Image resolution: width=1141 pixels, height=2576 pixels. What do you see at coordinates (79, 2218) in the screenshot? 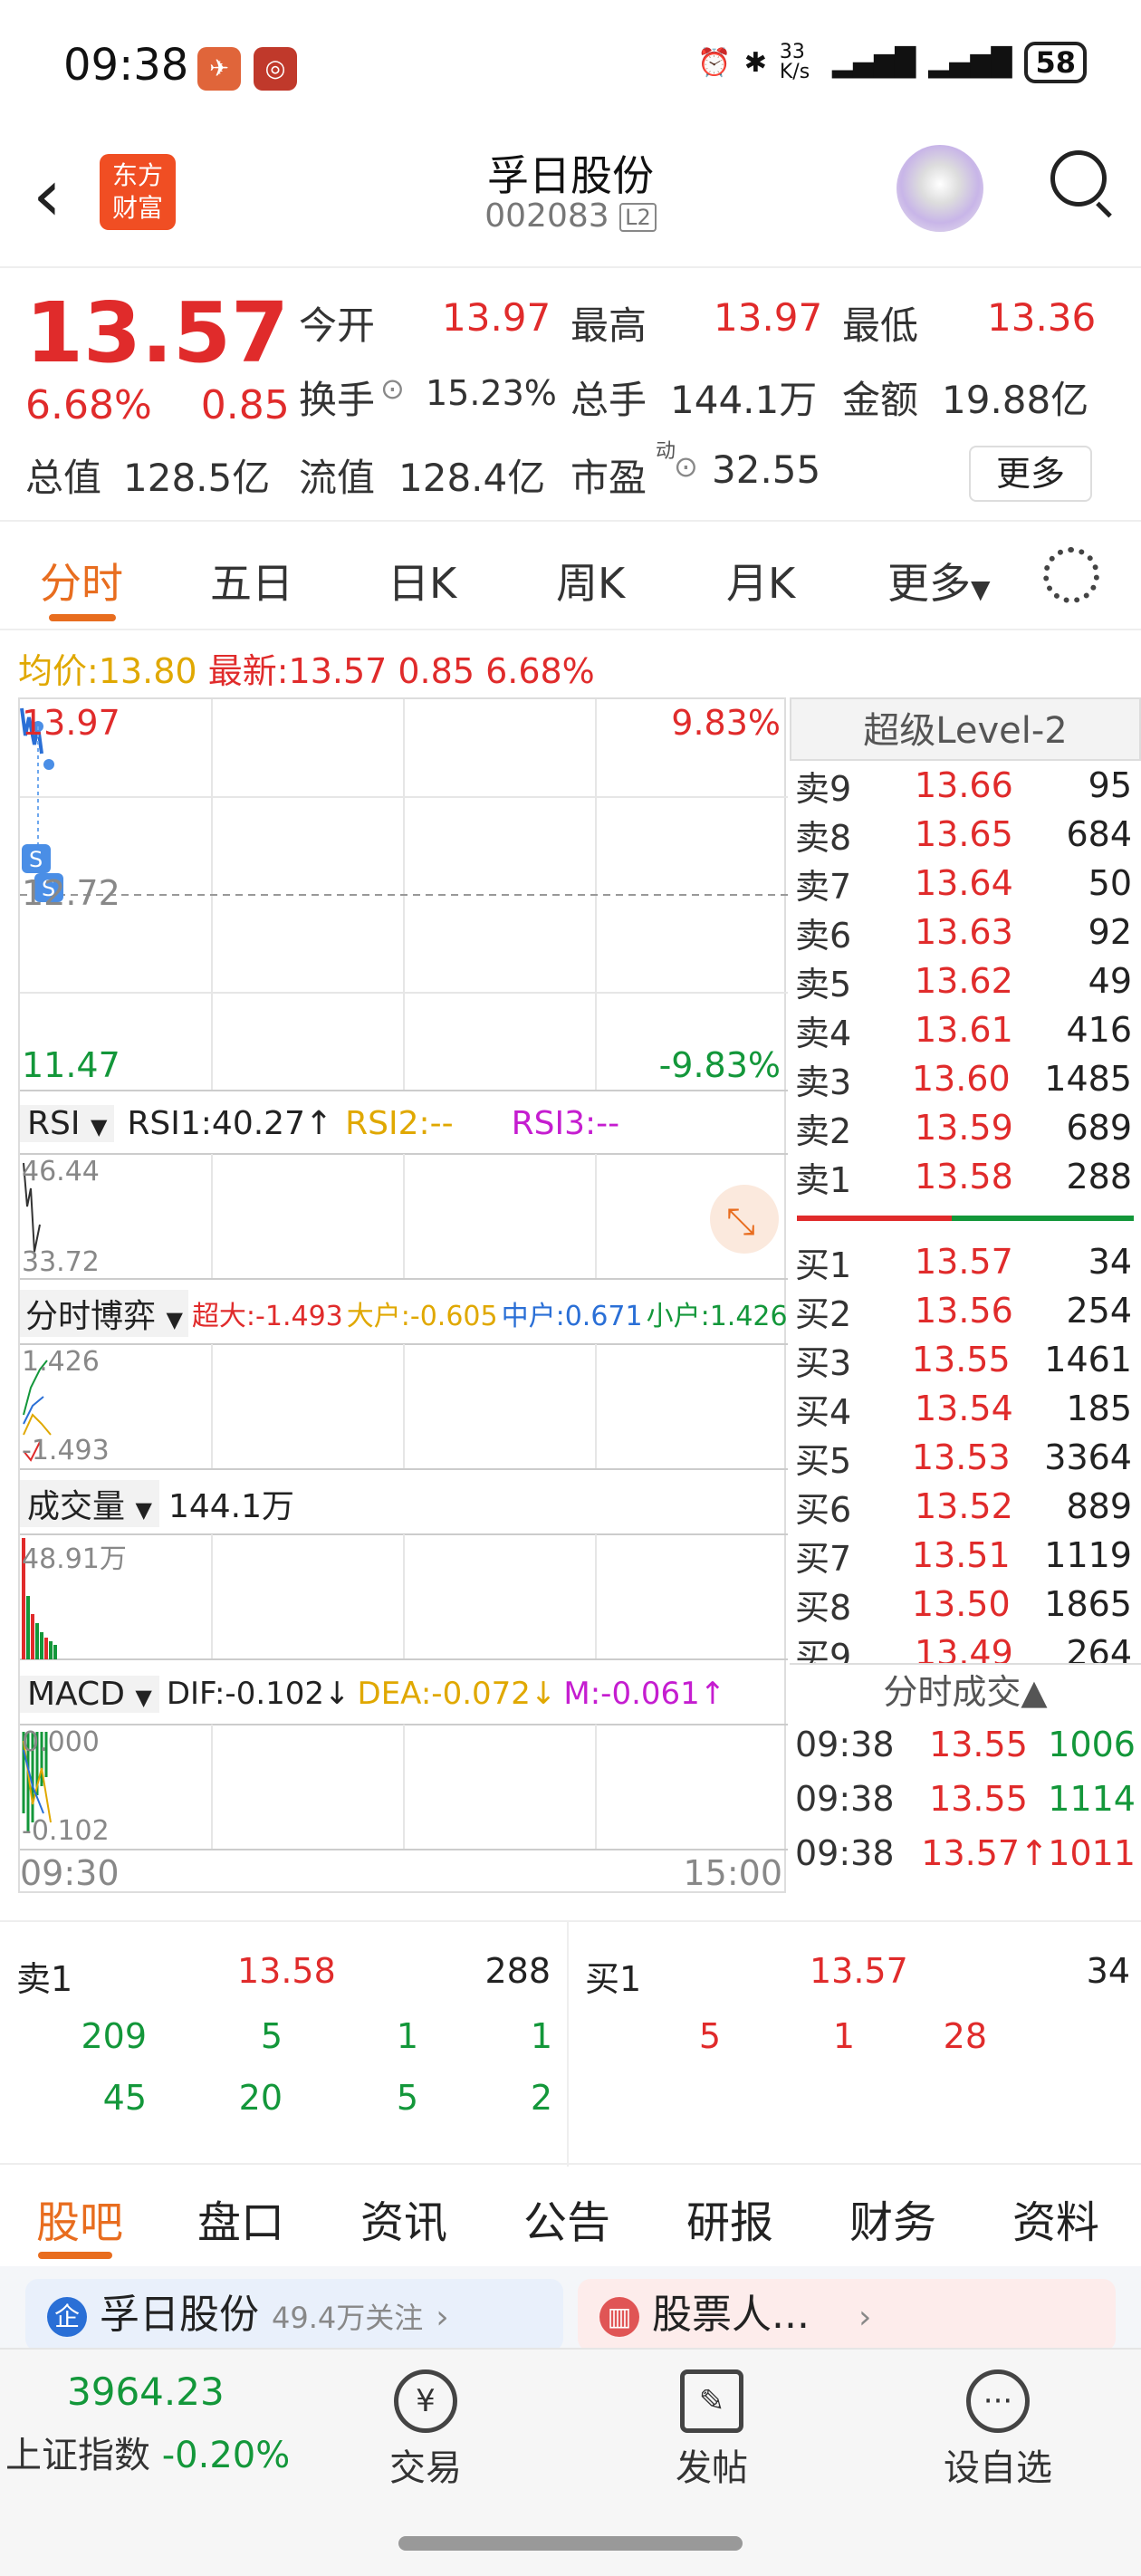
I see `tab-guba: 股吧` at bounding box center [79, 2218].